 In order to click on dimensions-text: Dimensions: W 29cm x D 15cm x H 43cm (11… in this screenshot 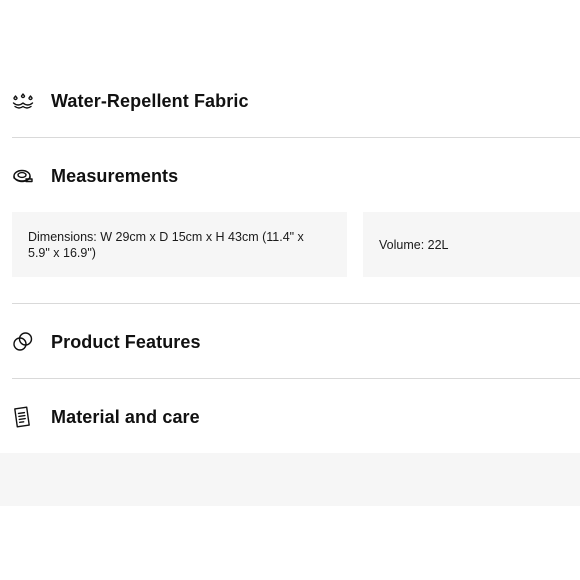, I will do `click(166, 244)`.